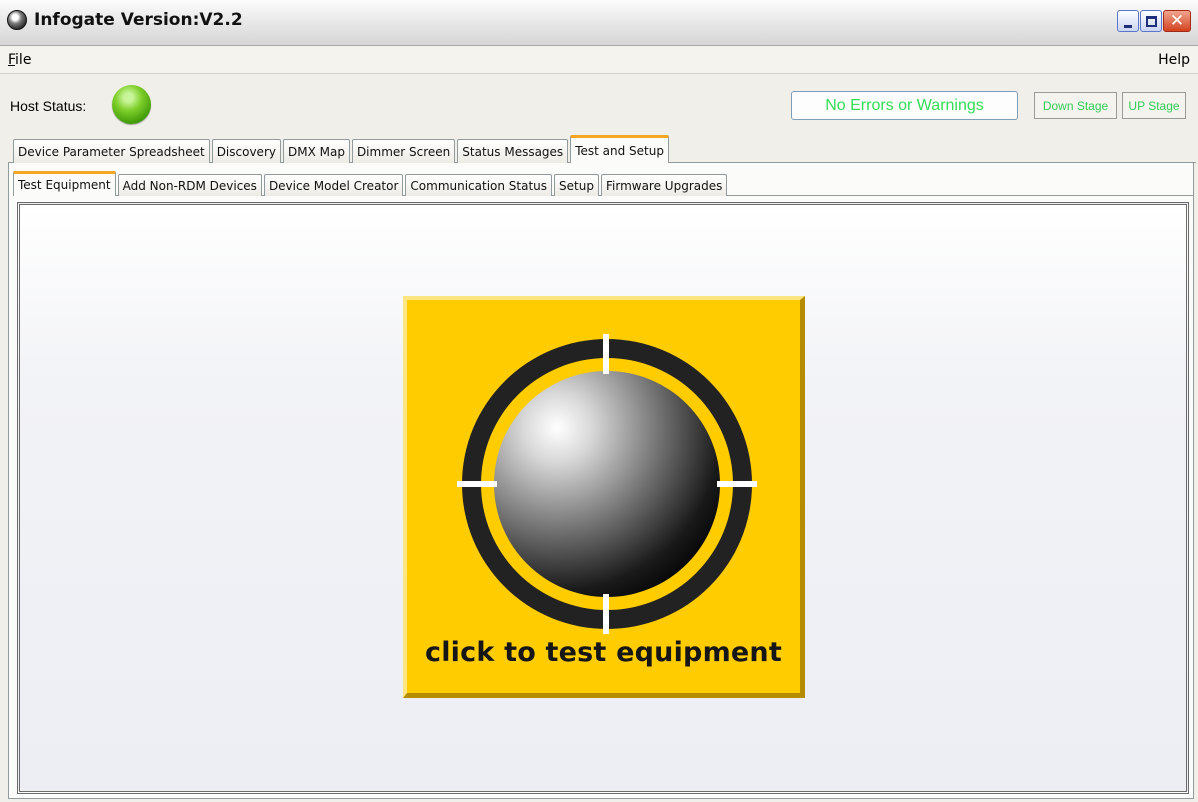 This screenshot has height=802, width=1198. Describe the element at coordinates (138, 20) in the screenshot. I see `window-title: Infogate Version:V2.2` at that location.